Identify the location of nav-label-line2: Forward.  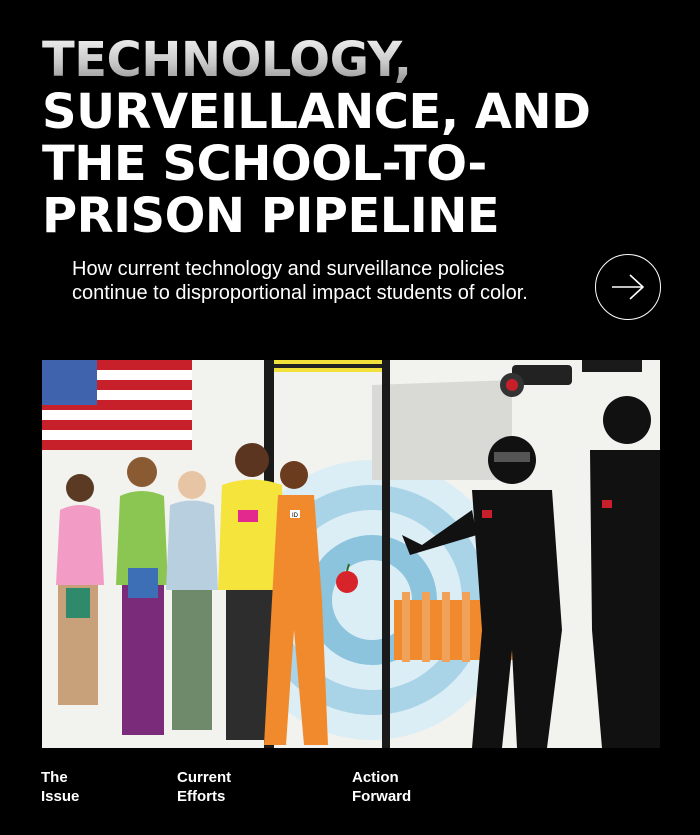
(382, 796).